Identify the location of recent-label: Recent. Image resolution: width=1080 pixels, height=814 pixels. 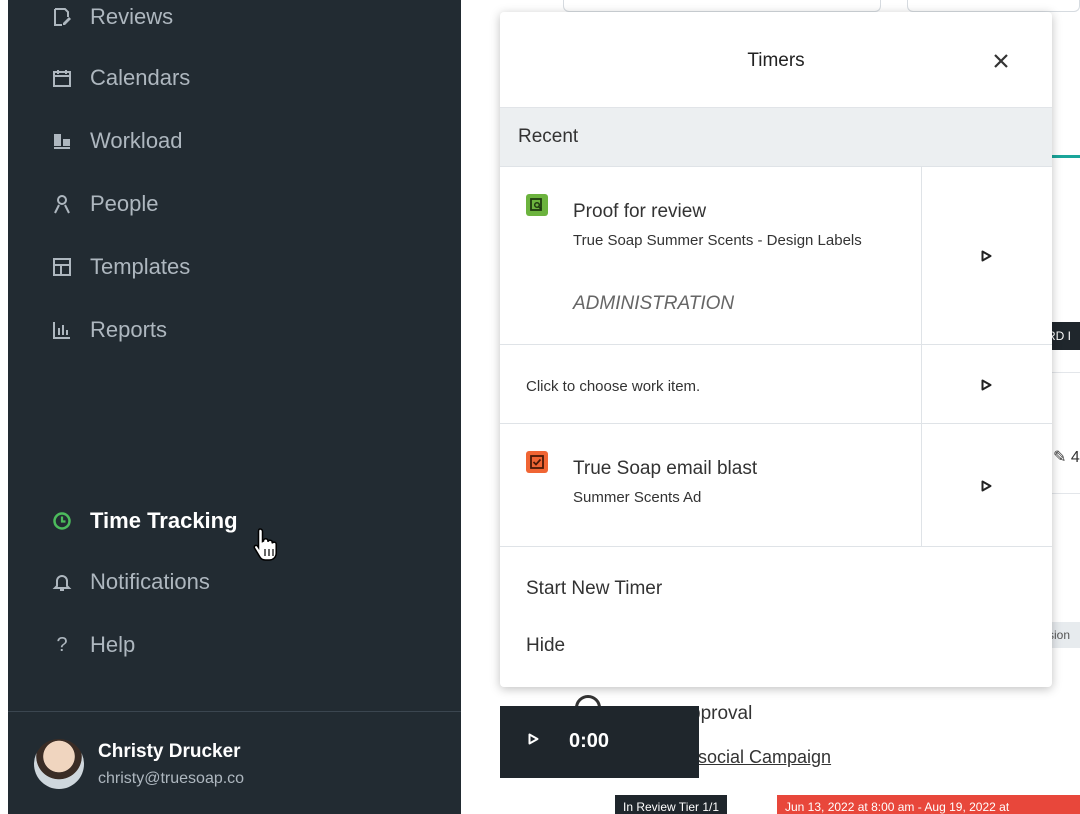
(548, 136).